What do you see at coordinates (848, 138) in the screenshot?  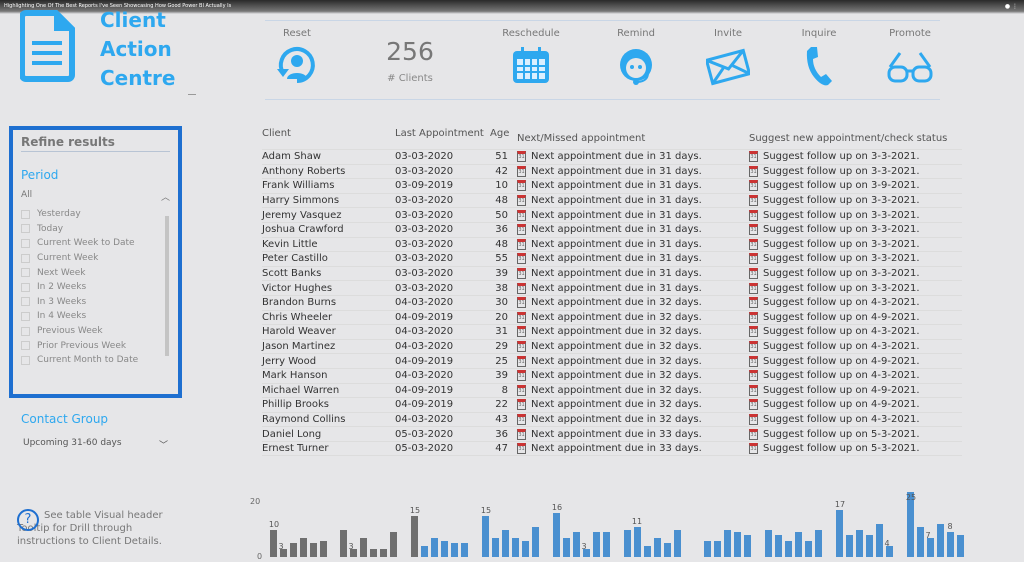 I see `col-suggest: Suggest new appointment/check status` at bounding box center [848, 138].